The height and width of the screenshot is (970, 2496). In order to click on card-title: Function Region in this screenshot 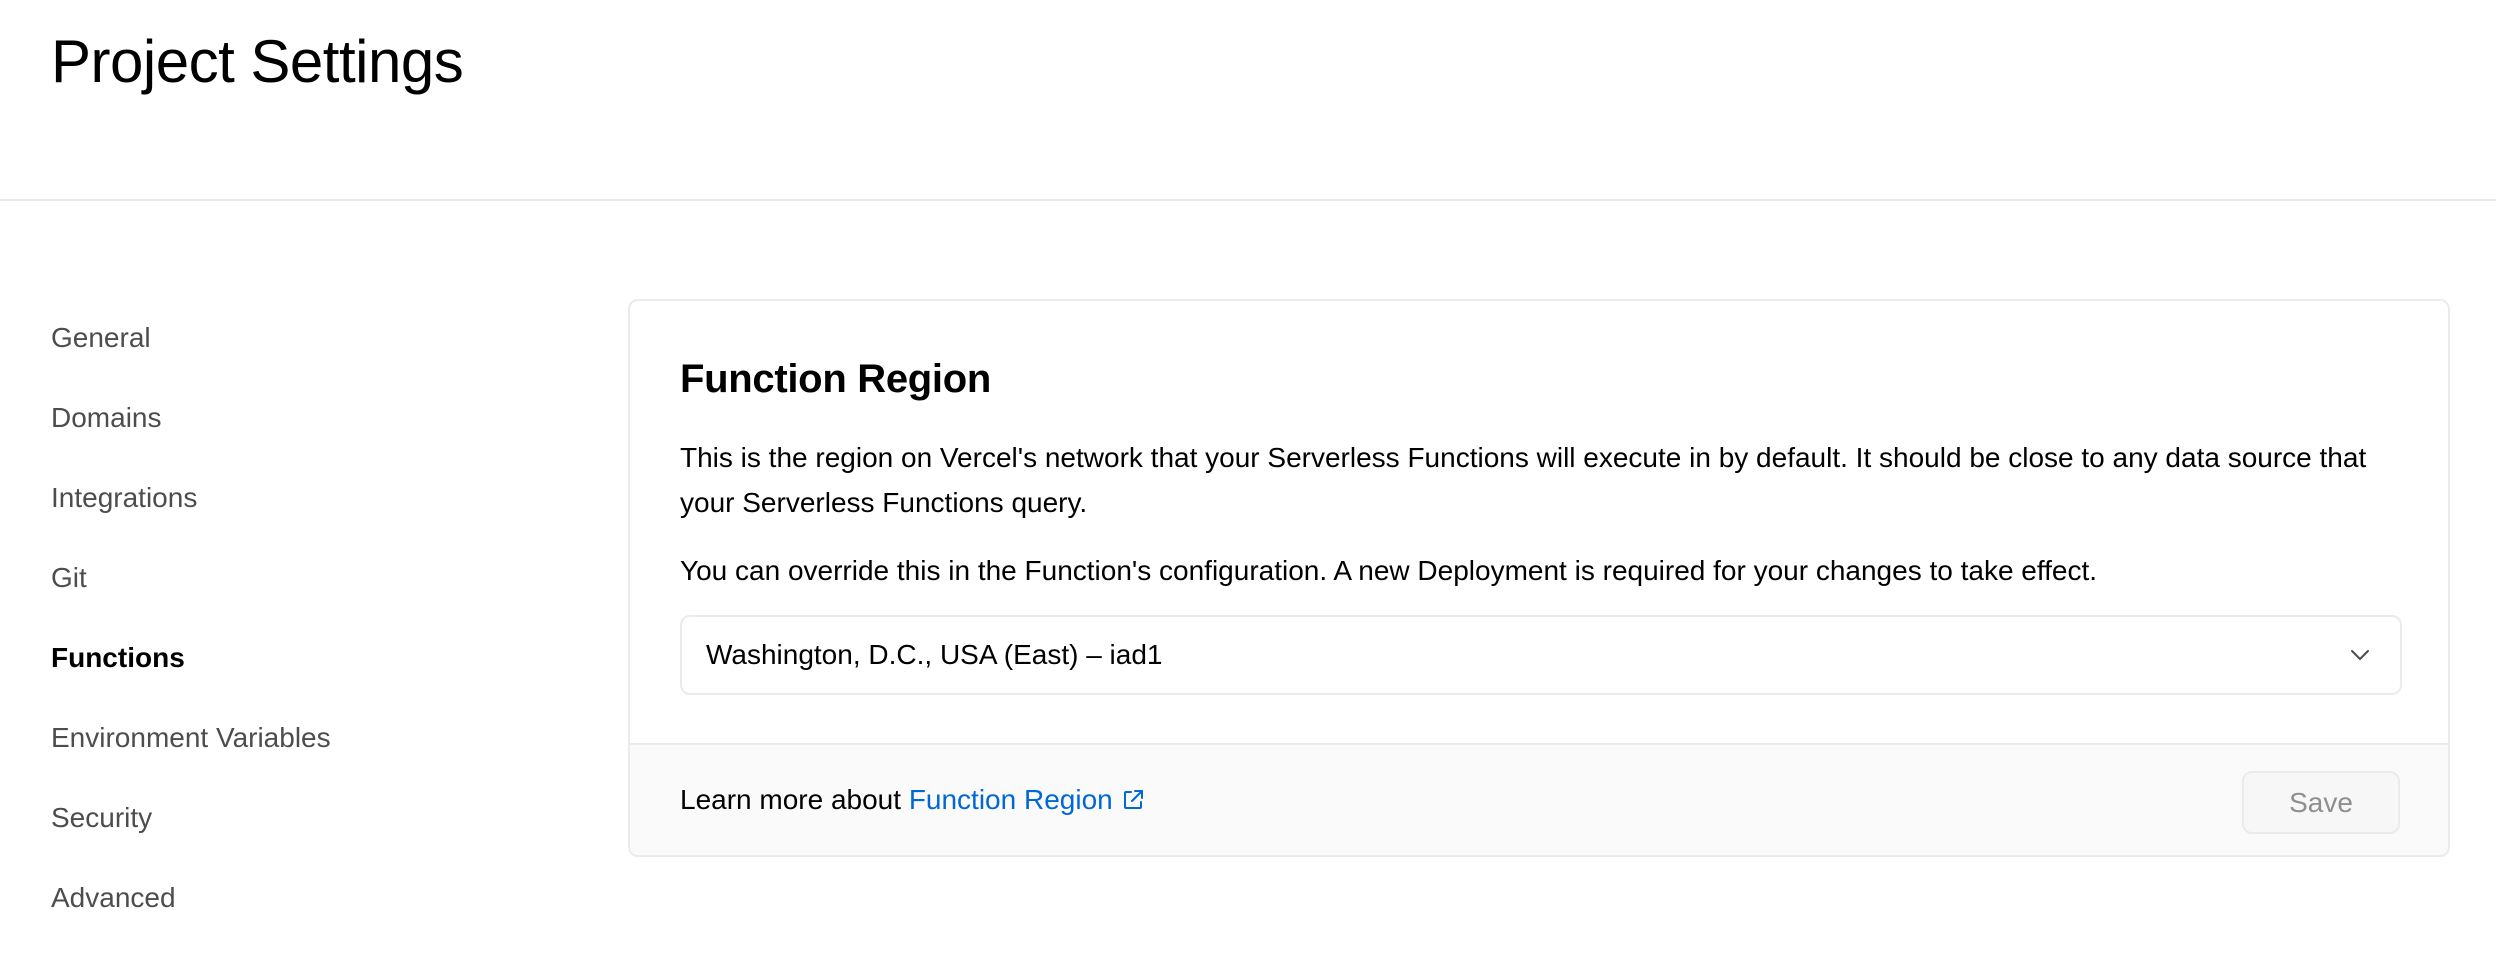, I will do `click(836, 379)`.